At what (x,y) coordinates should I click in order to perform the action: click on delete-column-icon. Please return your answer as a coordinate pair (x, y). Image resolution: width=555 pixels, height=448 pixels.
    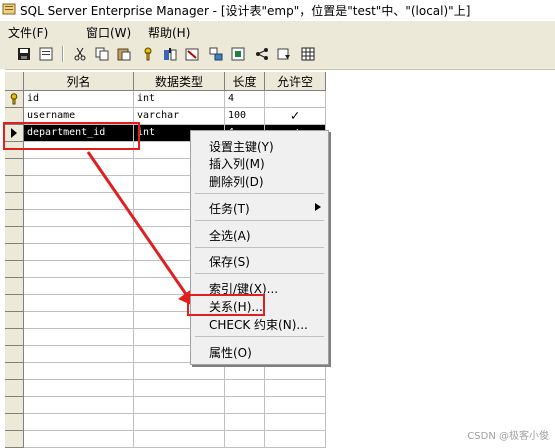
    Looking at the image, I should click on (192, 54).